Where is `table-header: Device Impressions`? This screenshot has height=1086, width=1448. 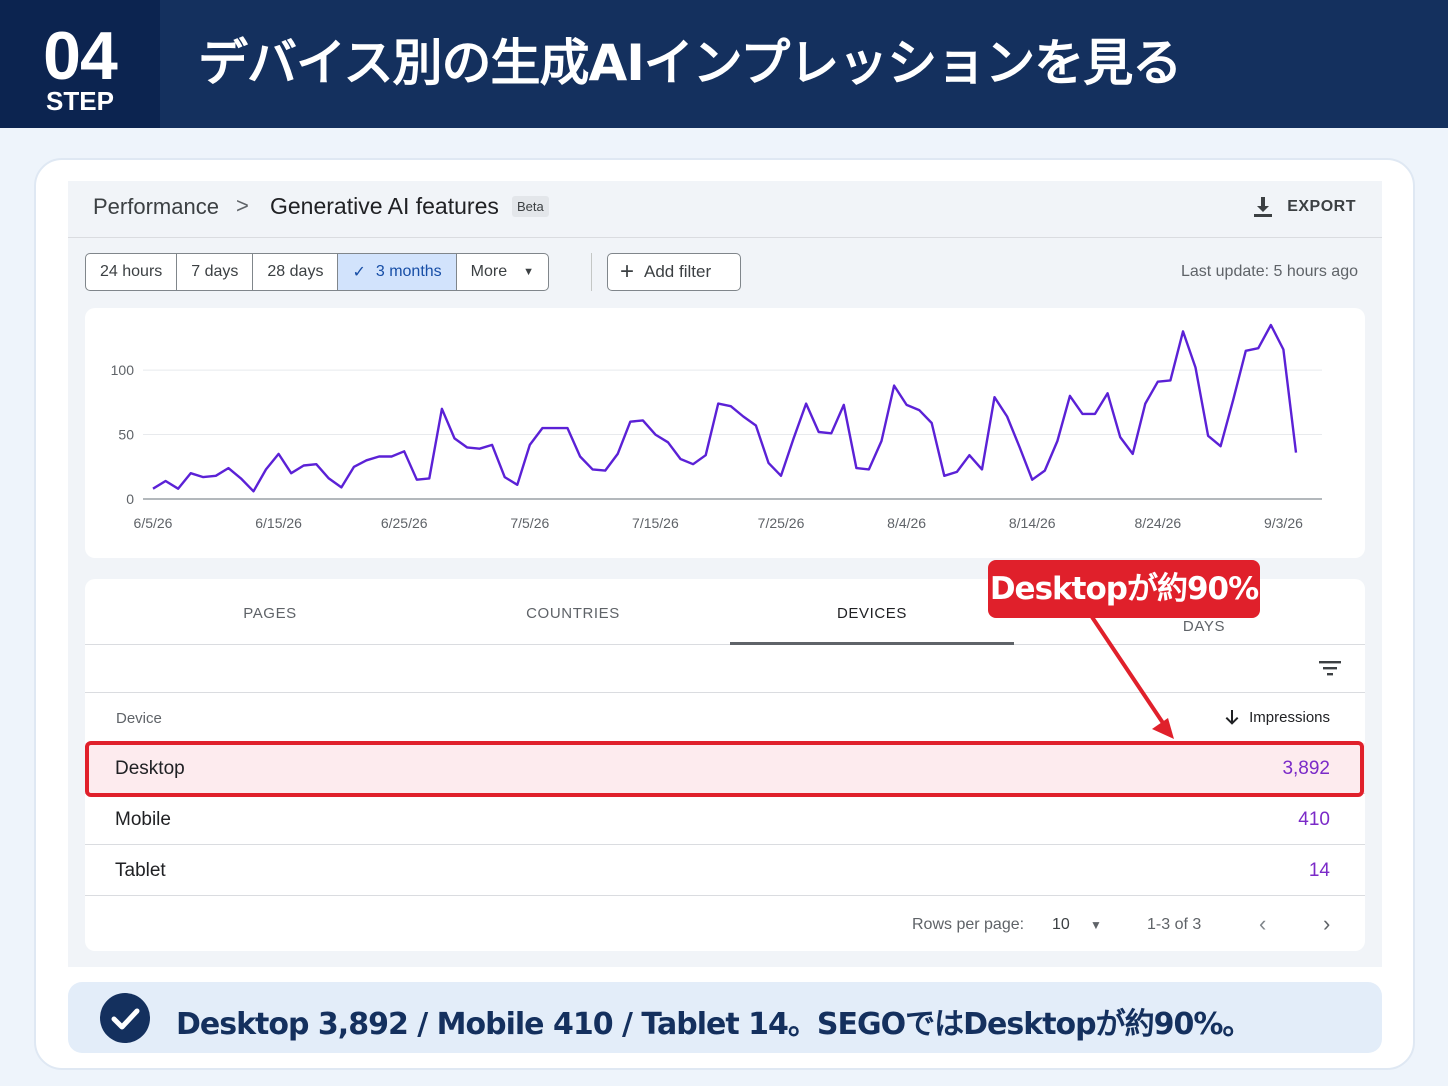
table-header: Device Impressions is located at coordinates (725, 718).